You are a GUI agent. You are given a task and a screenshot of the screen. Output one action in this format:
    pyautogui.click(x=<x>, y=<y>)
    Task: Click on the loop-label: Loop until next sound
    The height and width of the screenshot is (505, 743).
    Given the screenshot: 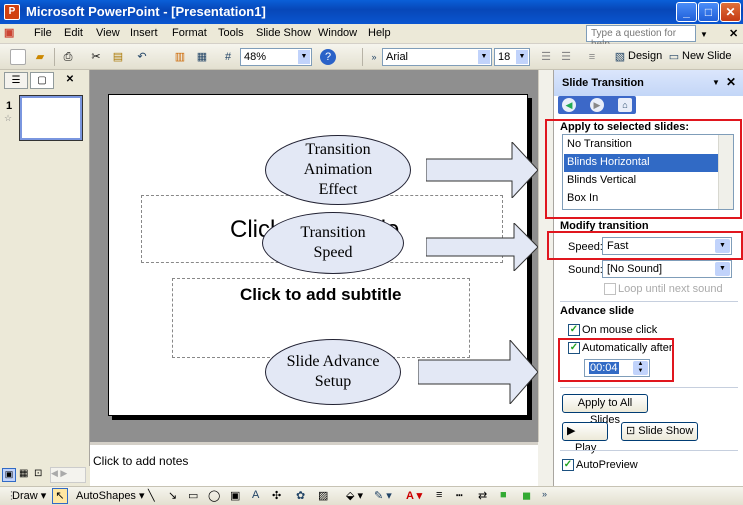 What is the action you would take?
    pyautogui.click(x=670, y=289)
    